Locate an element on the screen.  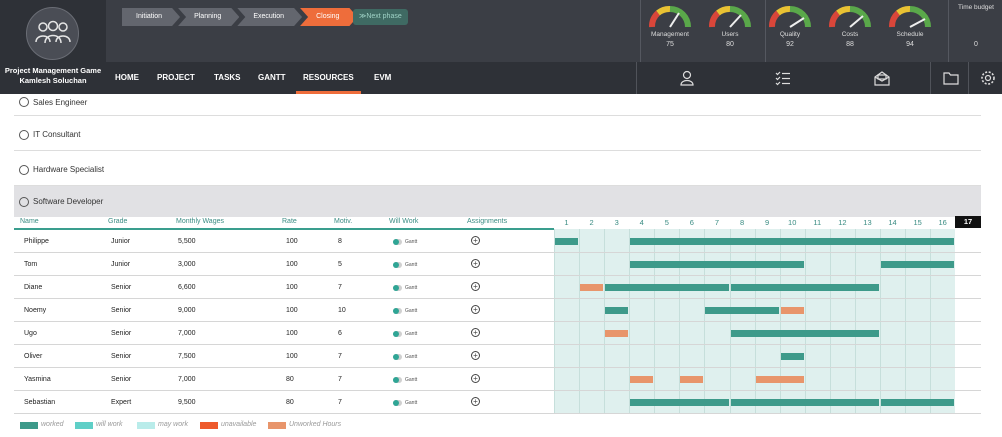
role-sales-engineer: Sales Engineer is located at coordinates (497, 105).